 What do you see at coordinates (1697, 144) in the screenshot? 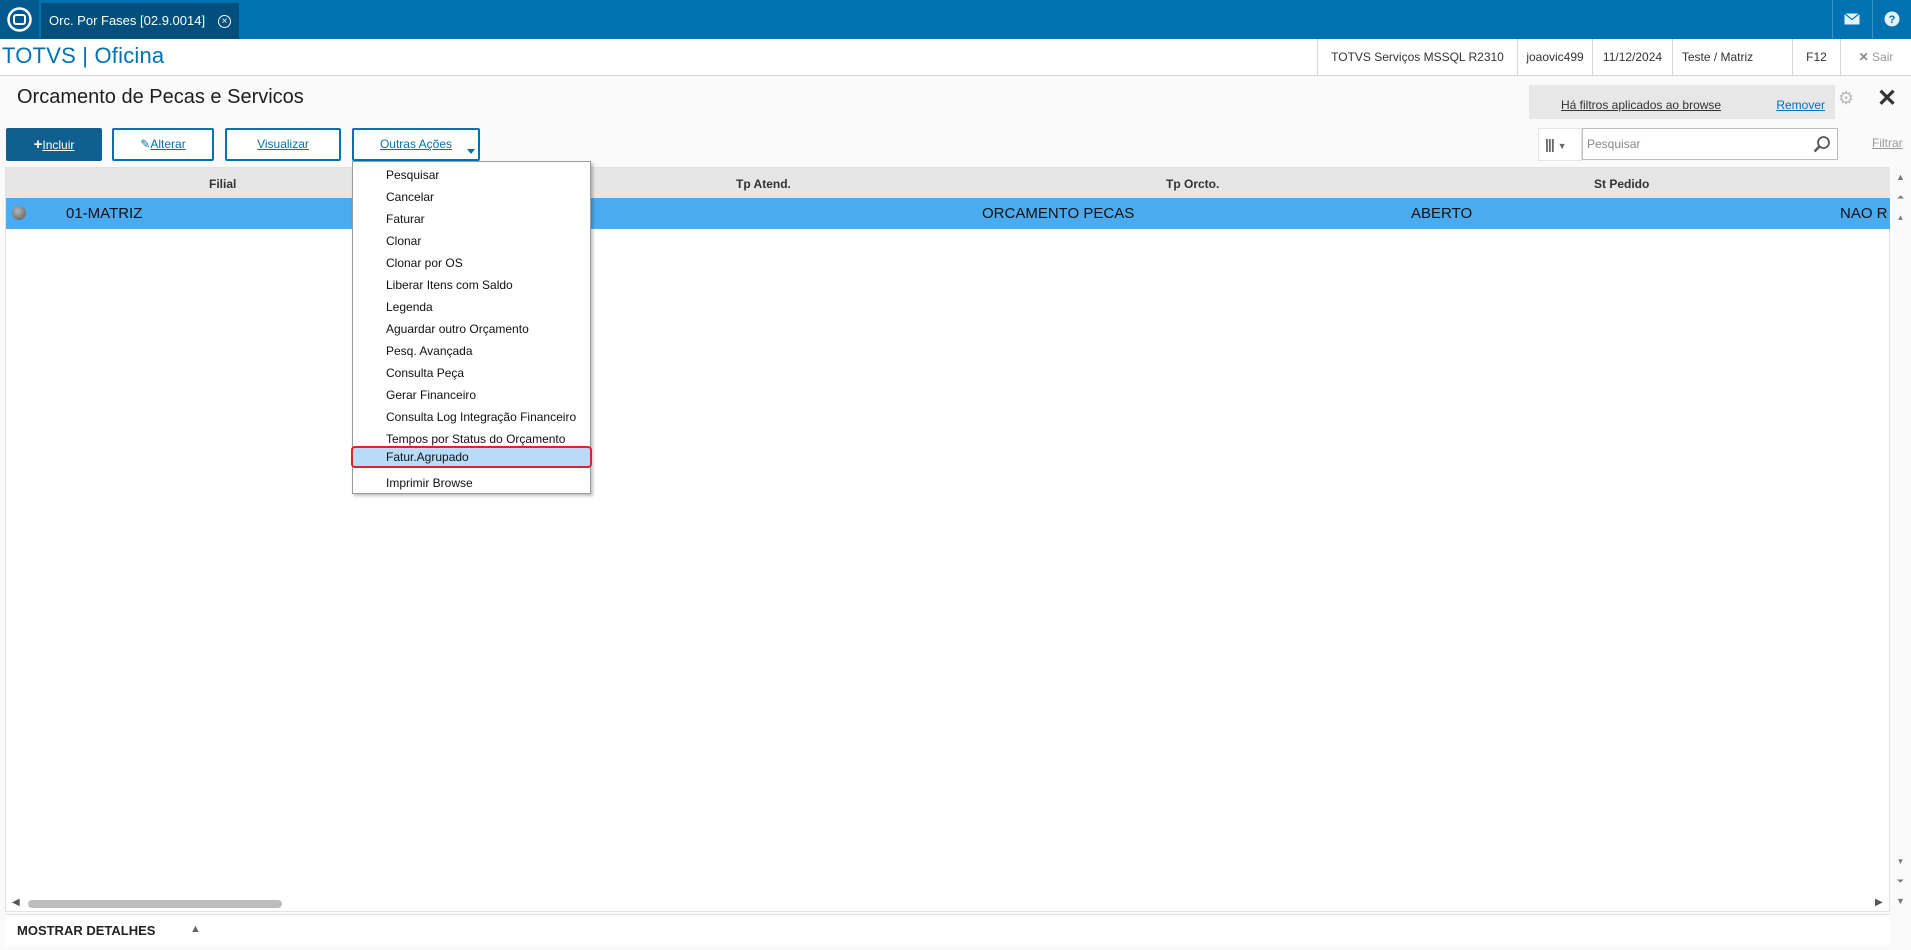
I see `search-input` at bounding box center [1697, 144].